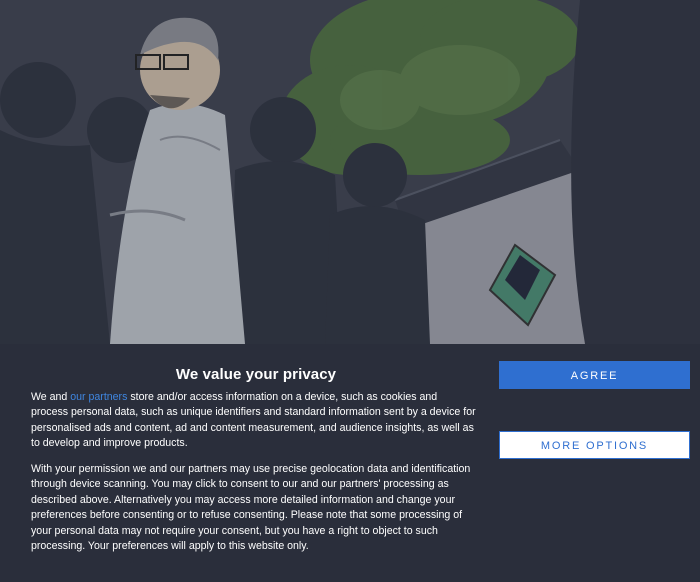  Describe the element at coordinates (256, 374) in the screenshot. I see `consent-title: We value your privacy` at that location.